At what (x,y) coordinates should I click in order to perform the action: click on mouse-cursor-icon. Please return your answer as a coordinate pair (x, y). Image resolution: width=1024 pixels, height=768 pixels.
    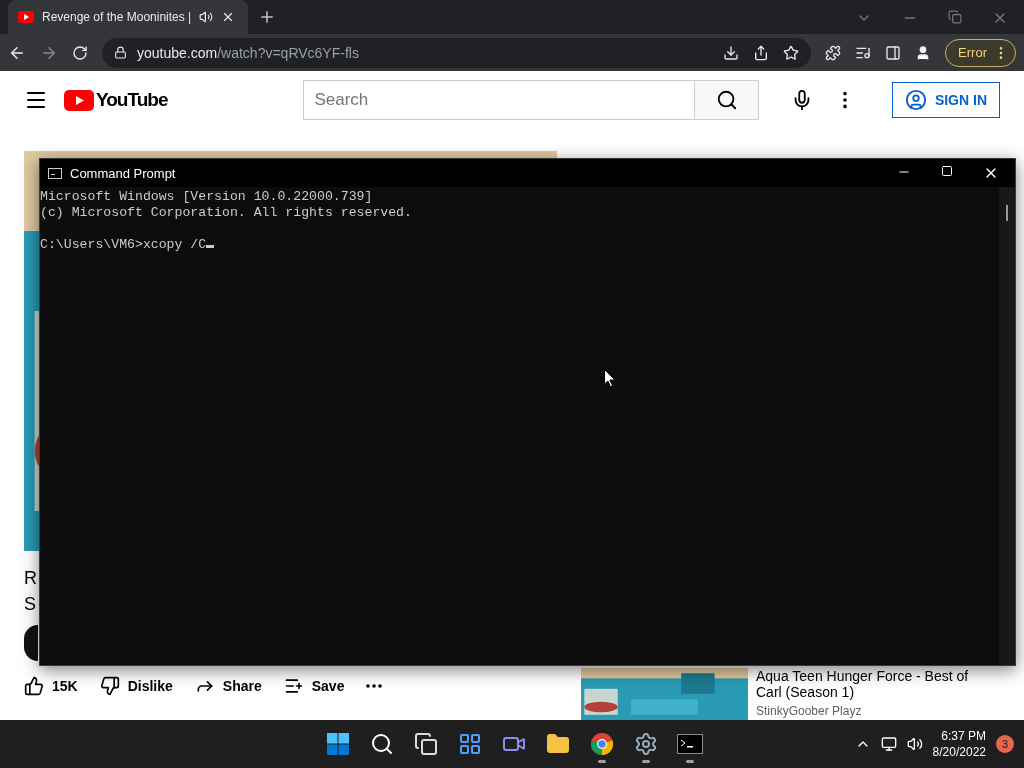
    Looking at the image, I should click on (610, 378).